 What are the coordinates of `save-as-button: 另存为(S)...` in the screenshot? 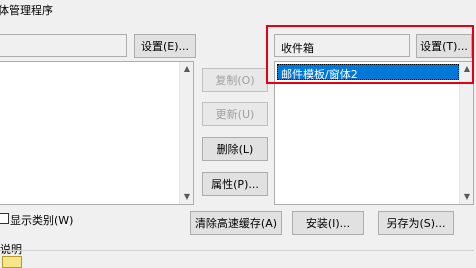 It's located at (416, 223).